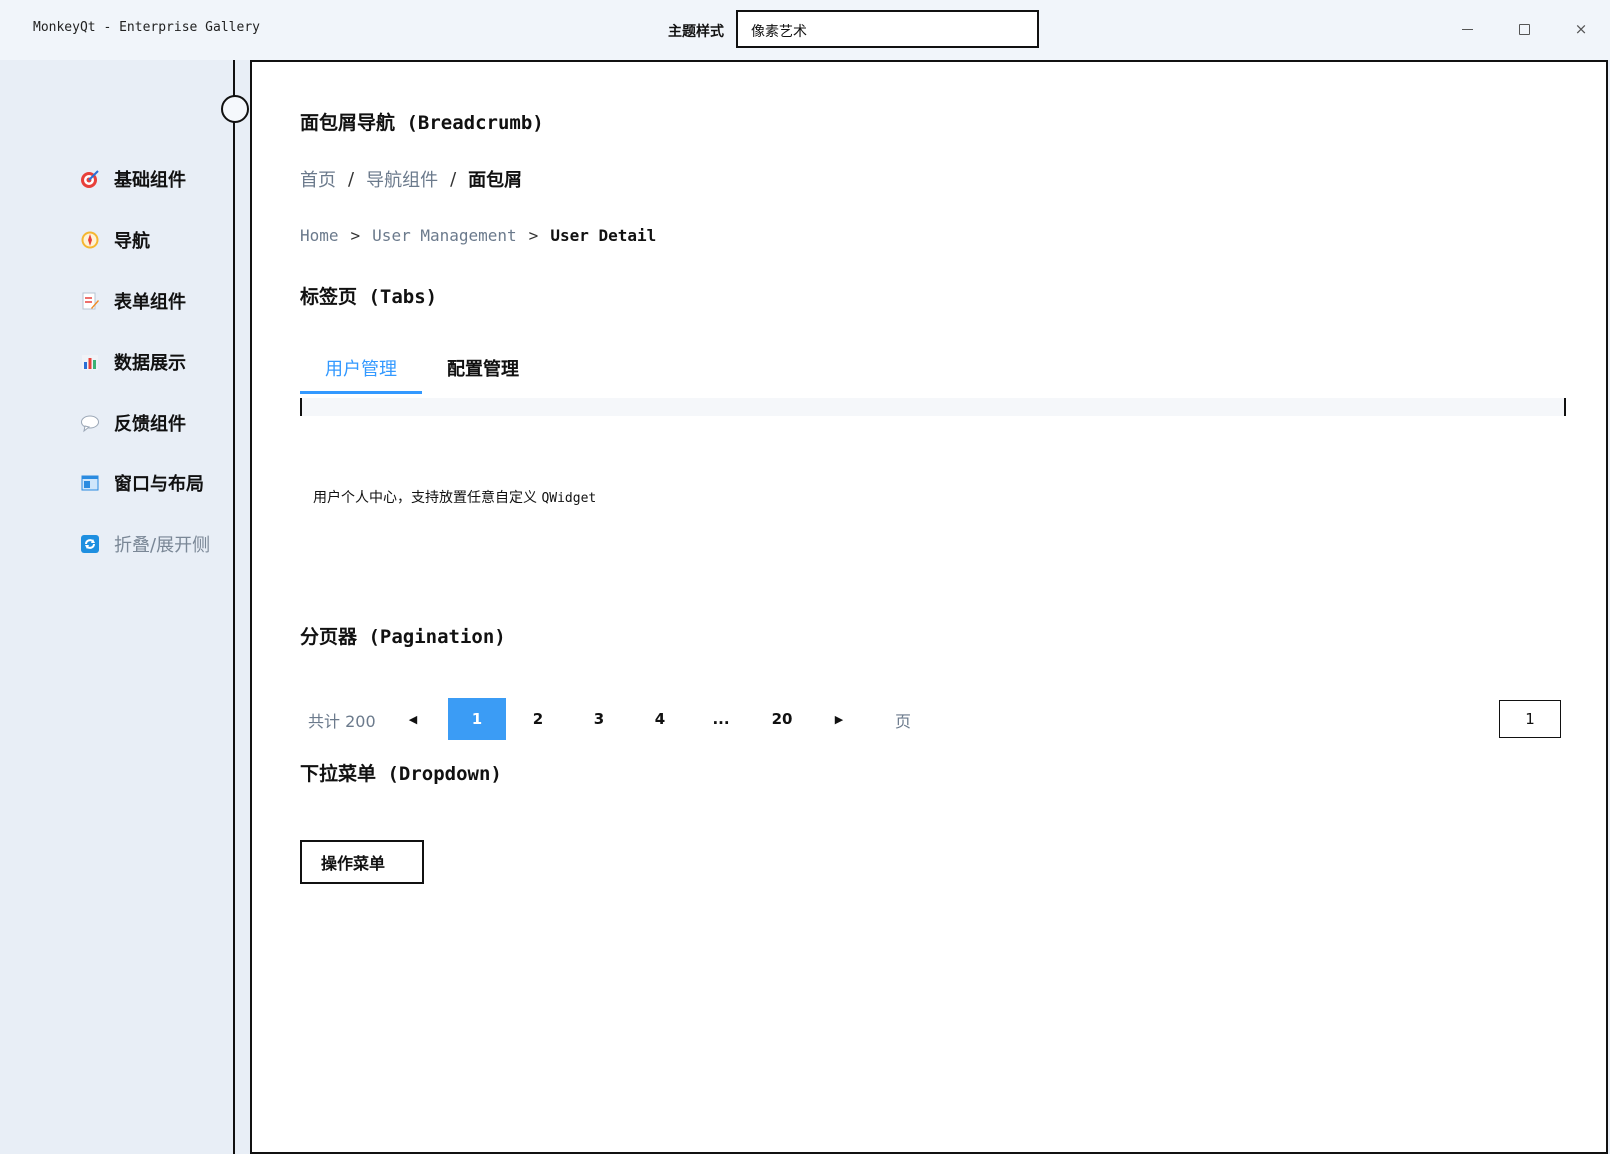  What do you see at coordinates (782, 719) in the screenshot?
I see `pagination-page-20: 20` at bounding box center [782, 719].